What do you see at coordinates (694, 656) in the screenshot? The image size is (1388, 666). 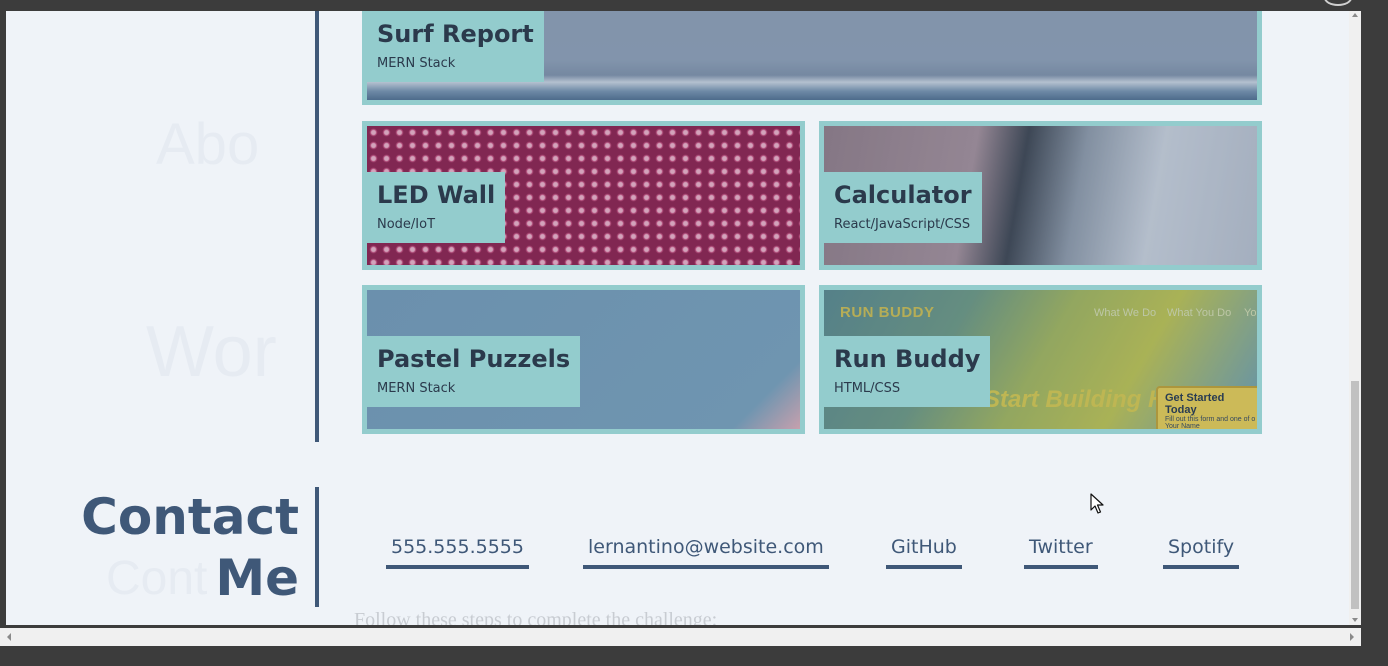 I see `window-bottom-bar` at bounding box center [694, 656].